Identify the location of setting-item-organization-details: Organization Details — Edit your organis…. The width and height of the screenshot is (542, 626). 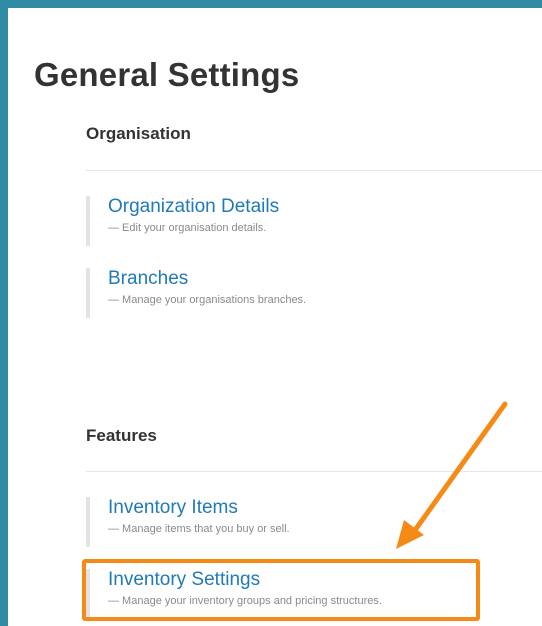
(286, 221).